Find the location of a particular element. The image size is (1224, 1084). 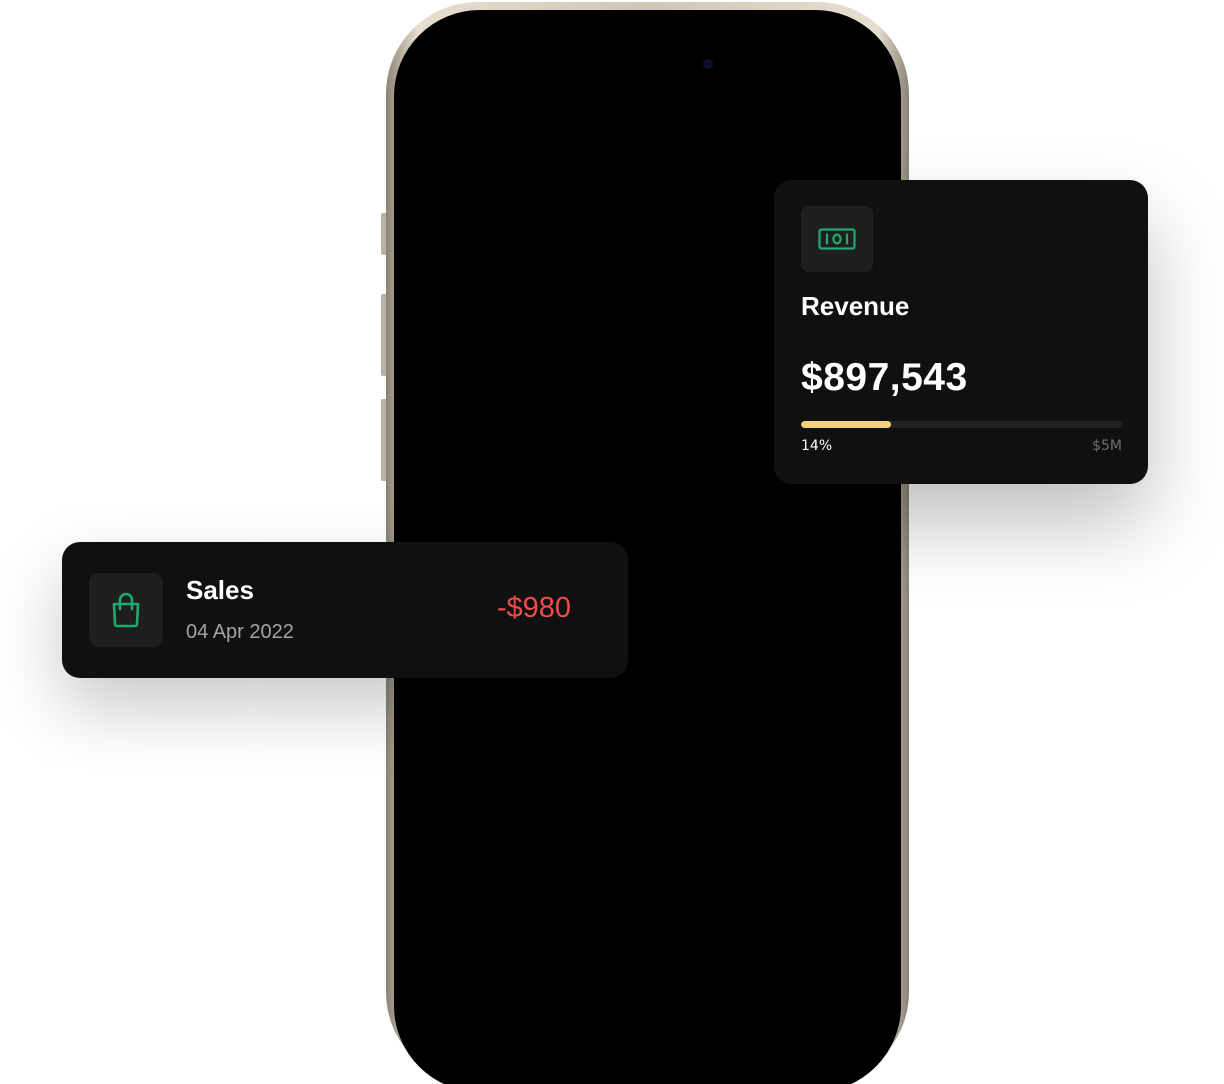

revenue-icon-tile is located at coordinates (837, 239).